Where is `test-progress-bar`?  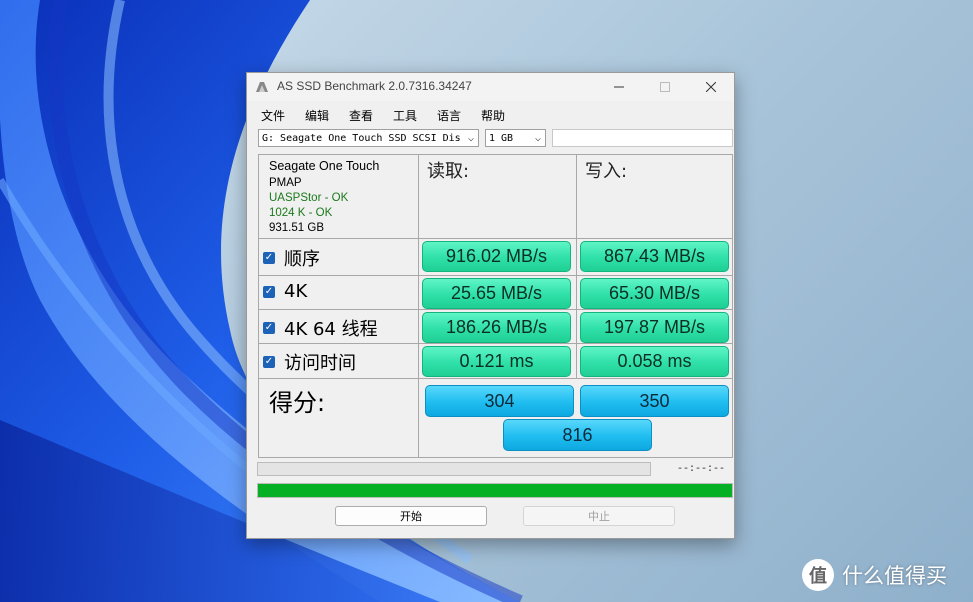 test-progress-bar is located at coordinates (454, 469).